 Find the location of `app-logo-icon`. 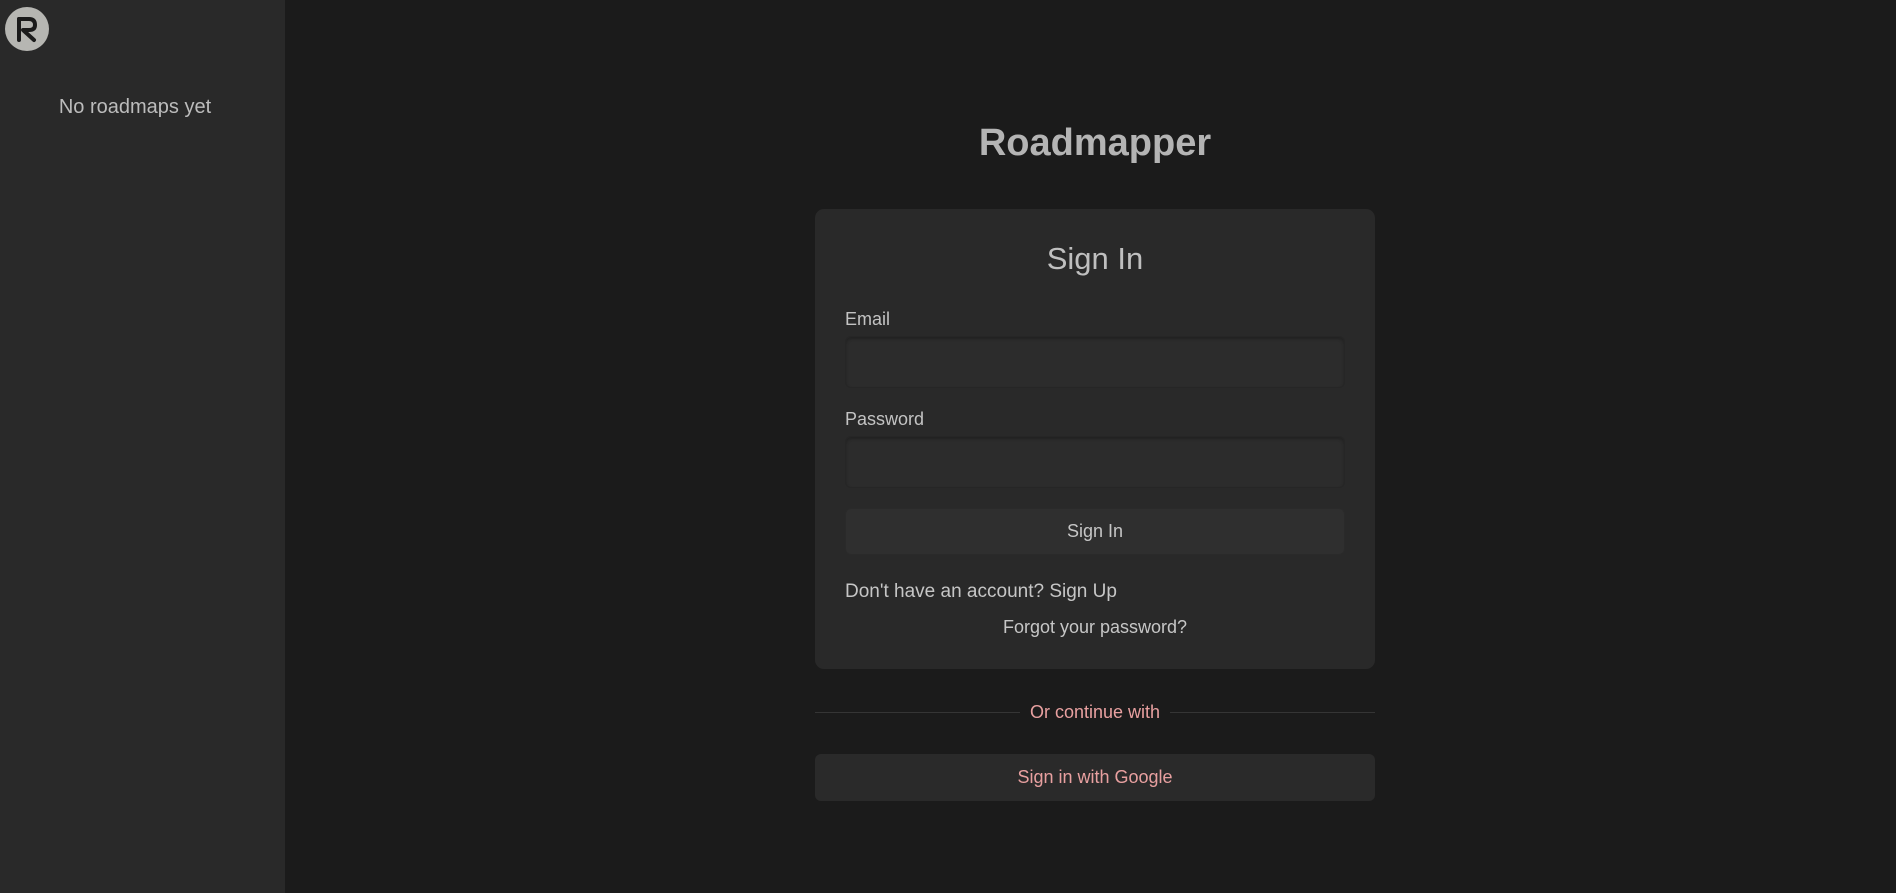

app-logo-icon is located at coordinates (27, 29).